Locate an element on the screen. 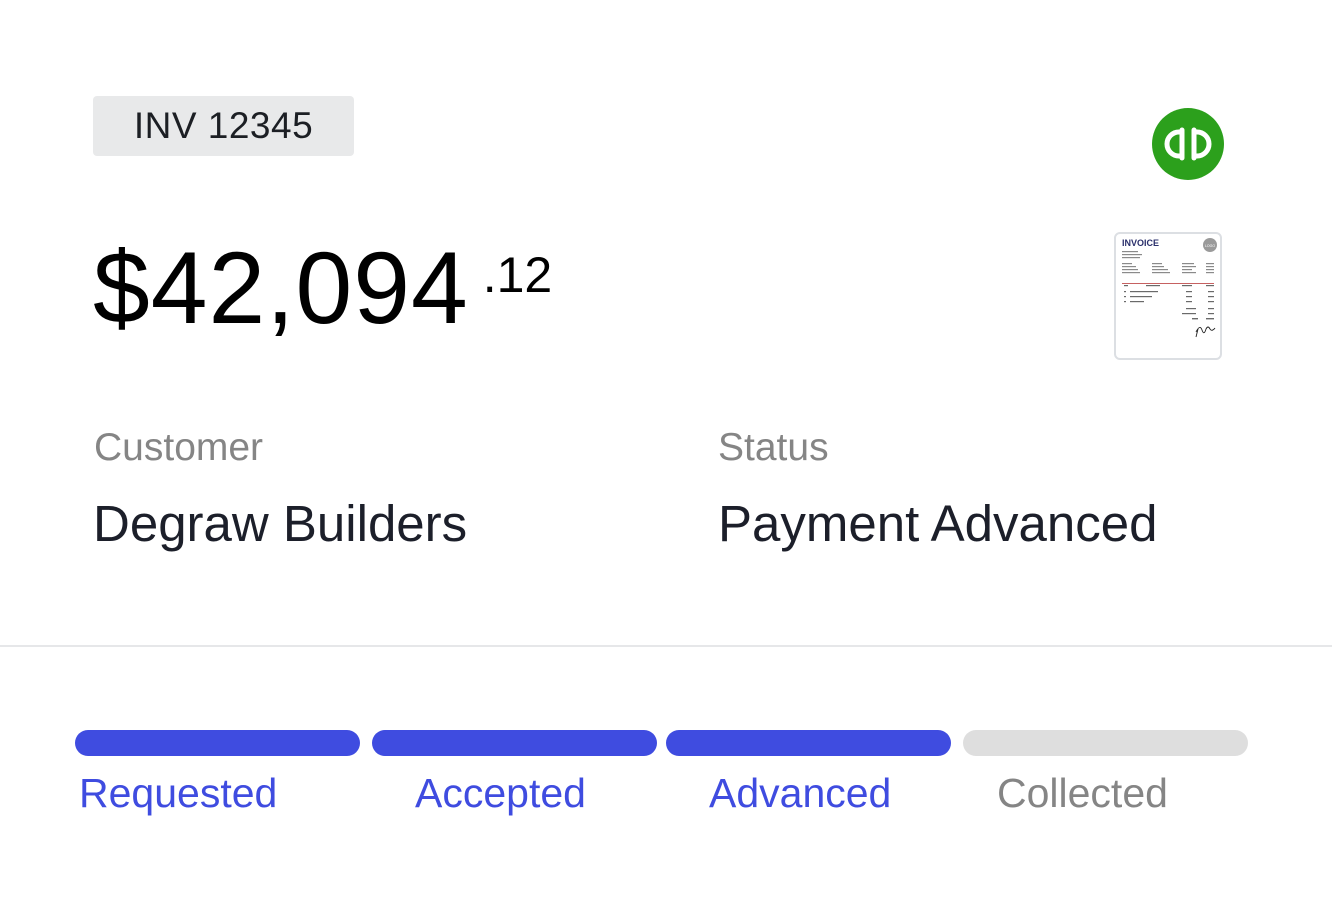  status-label: Status is located at coordinates (773, 447).